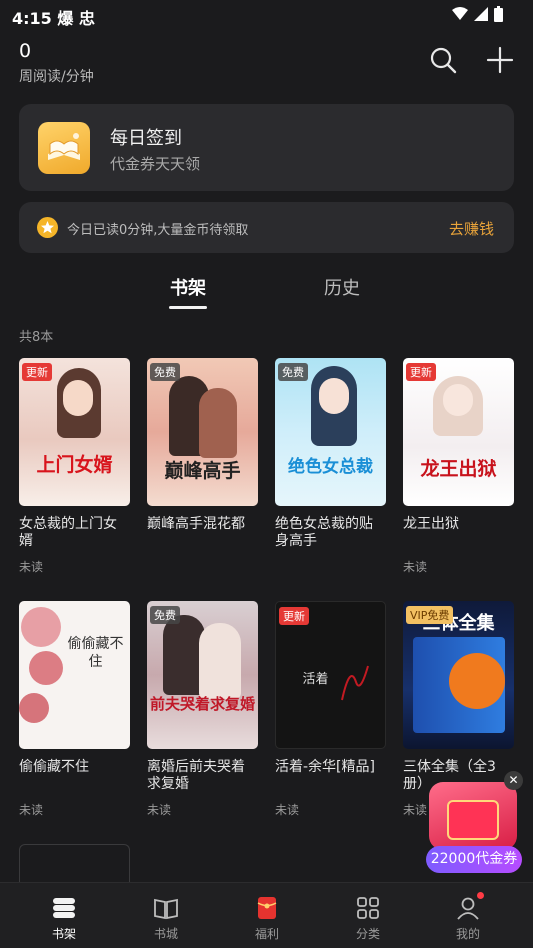 The width and height of the screenshot is (533, 948). I want to click on book-item: 绝色女总裁 免费 绝色女总裁的贴身高手, so click(330, 458).